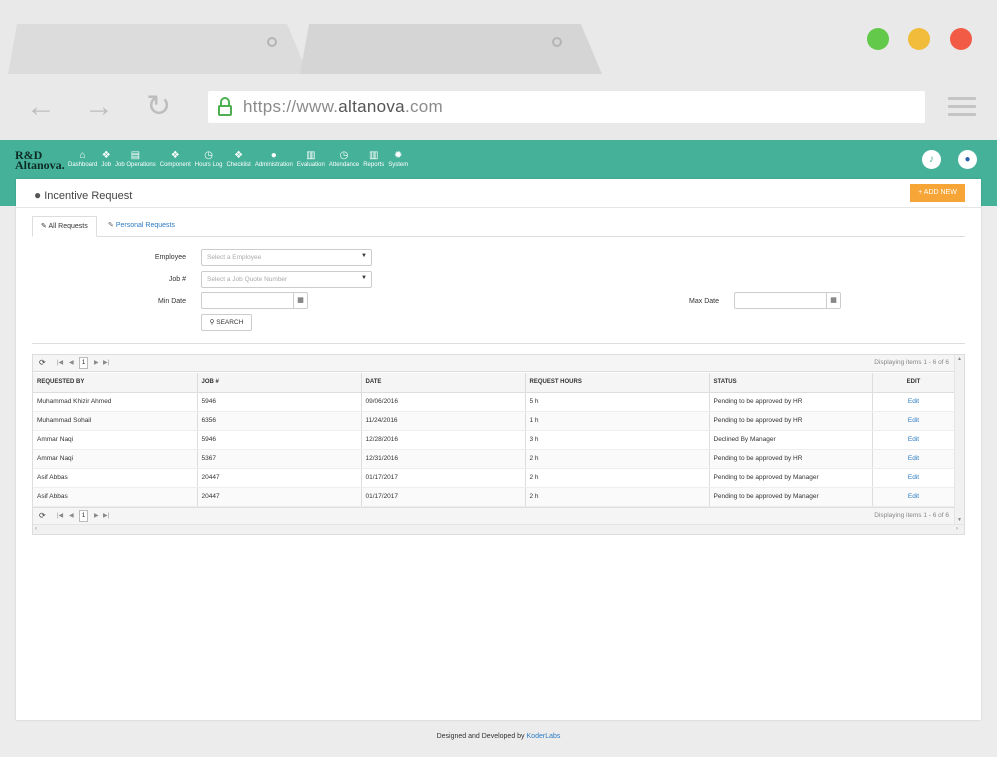 This screenshot has width=997, height=757. Describe the element at coordinates (170, 257) in the screenshot. I see `employee-label: Employee` at that location.